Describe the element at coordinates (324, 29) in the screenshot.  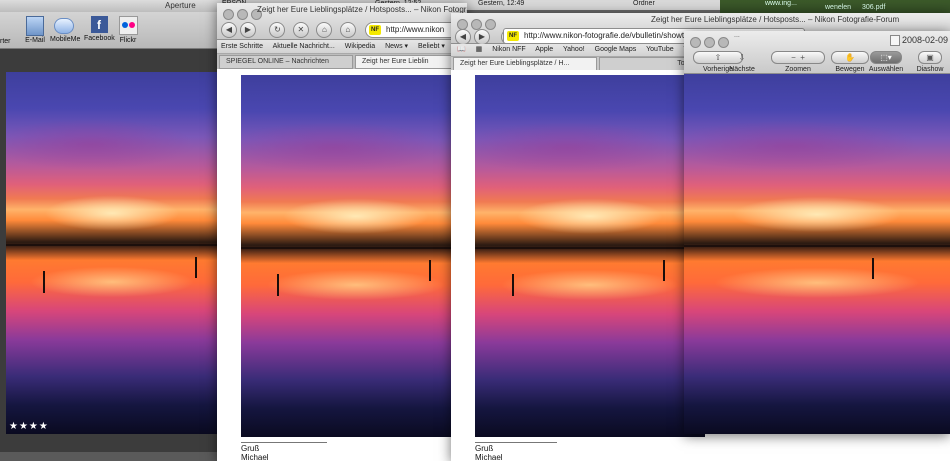
I see `bookmark-icon: ⌂` at that location.